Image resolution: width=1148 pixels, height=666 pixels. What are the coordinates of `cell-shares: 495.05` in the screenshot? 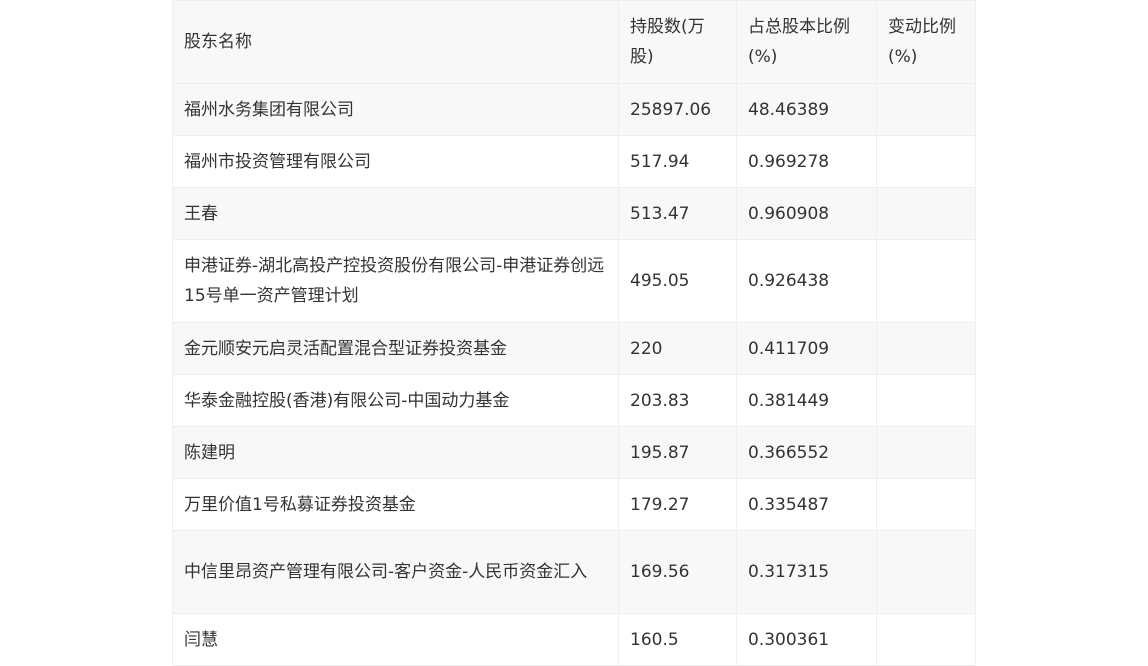 It's located at (677, 281).